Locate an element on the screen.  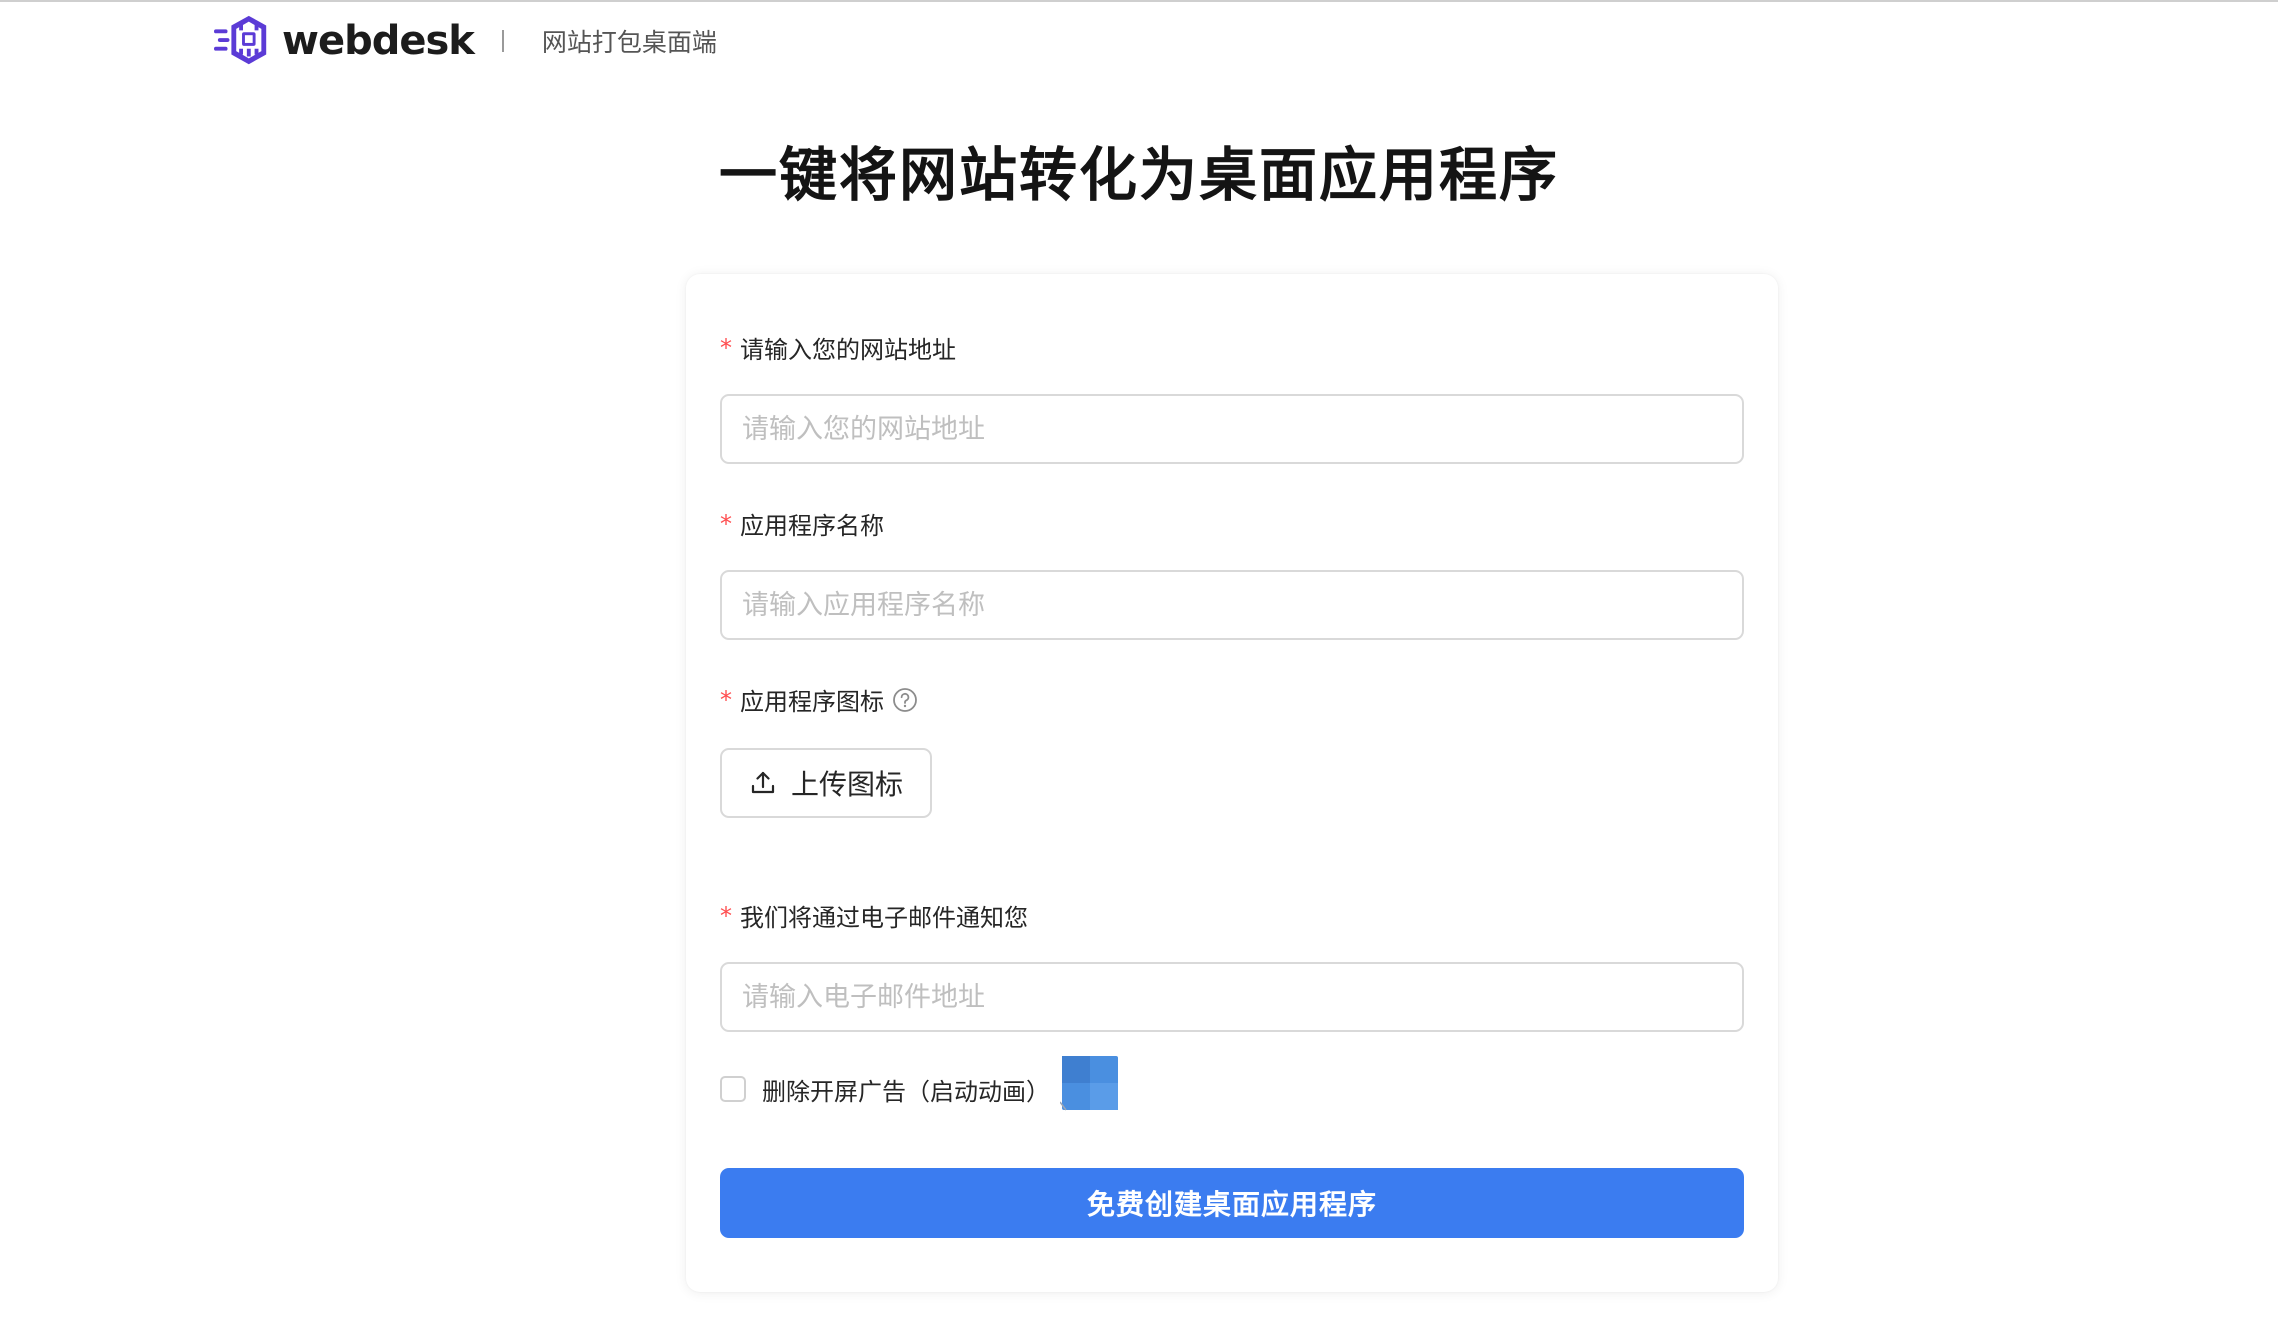
remove-ads-checkbox is located at coordinates (733, 1089).